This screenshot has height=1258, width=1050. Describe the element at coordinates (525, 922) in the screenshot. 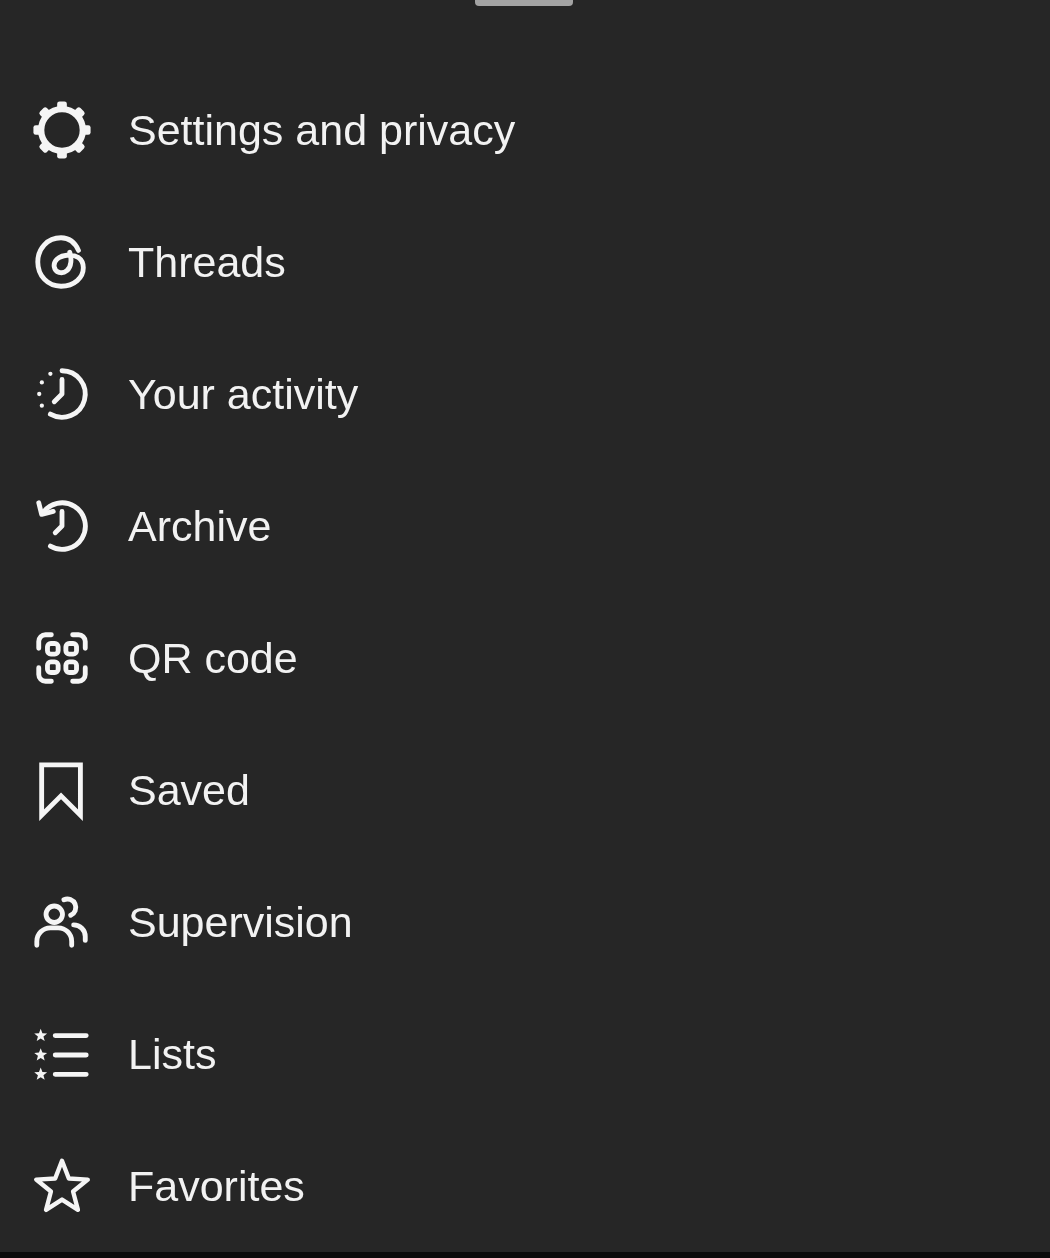

I see `menu-item: Supervision` at that location.